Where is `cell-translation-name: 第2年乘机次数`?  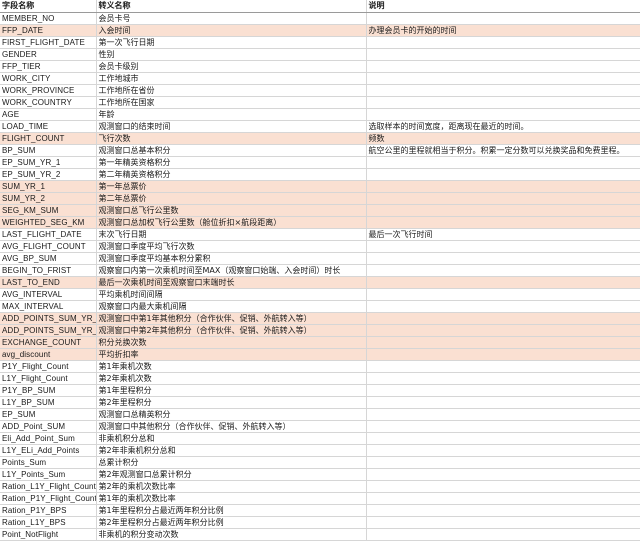 cell-translation-name: 第2年乘机次数 is located at coordinates (231, 378).